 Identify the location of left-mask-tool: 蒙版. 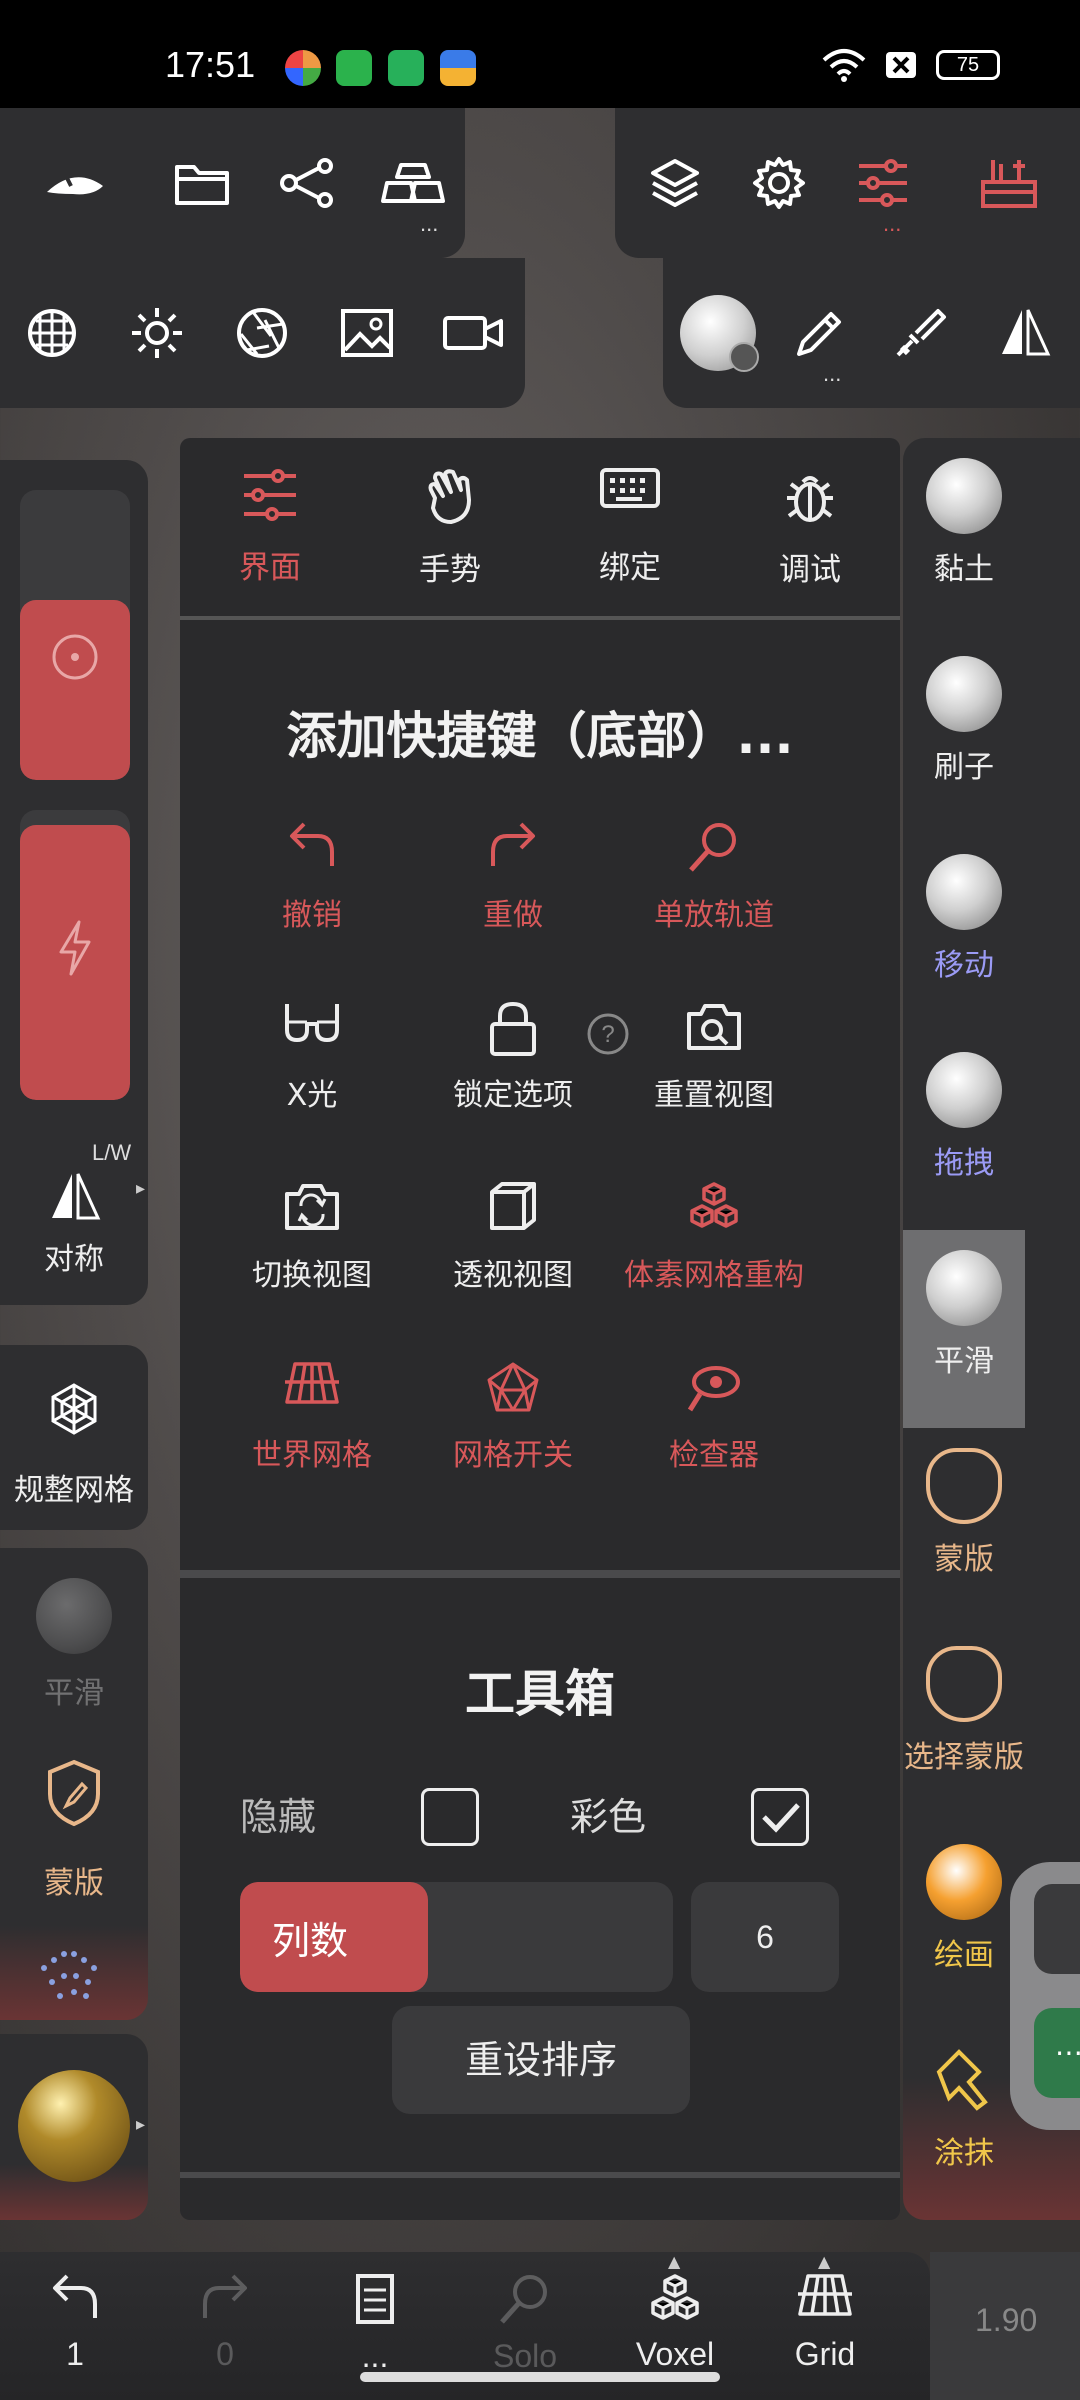
(74, 1828).